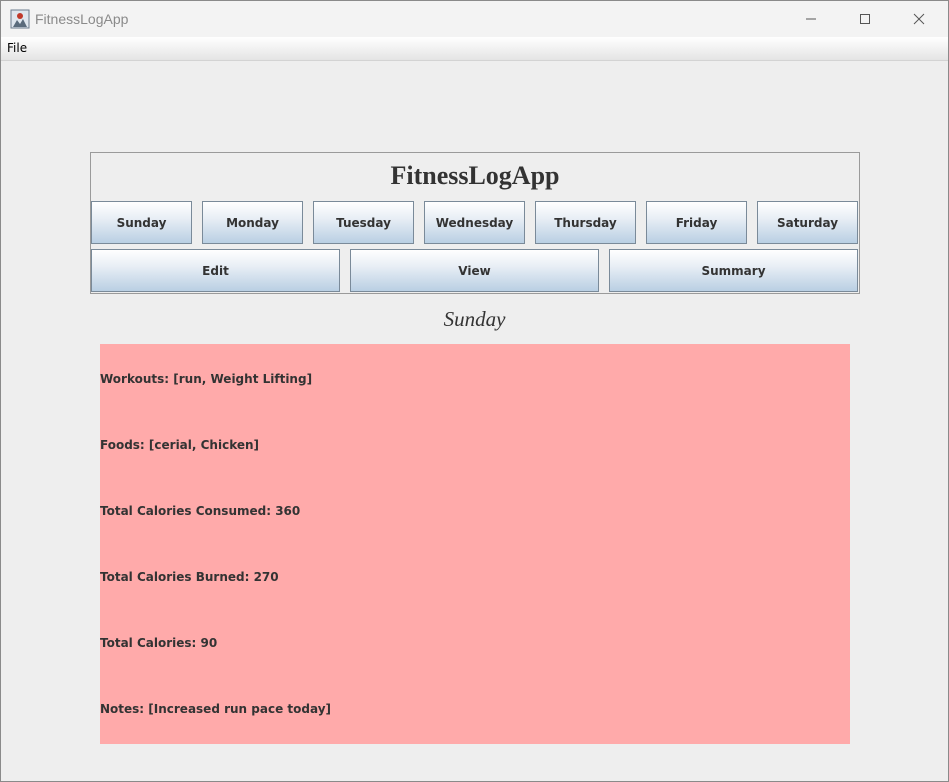  I want to click on day-button-friday: Friday, so click(696, 222).